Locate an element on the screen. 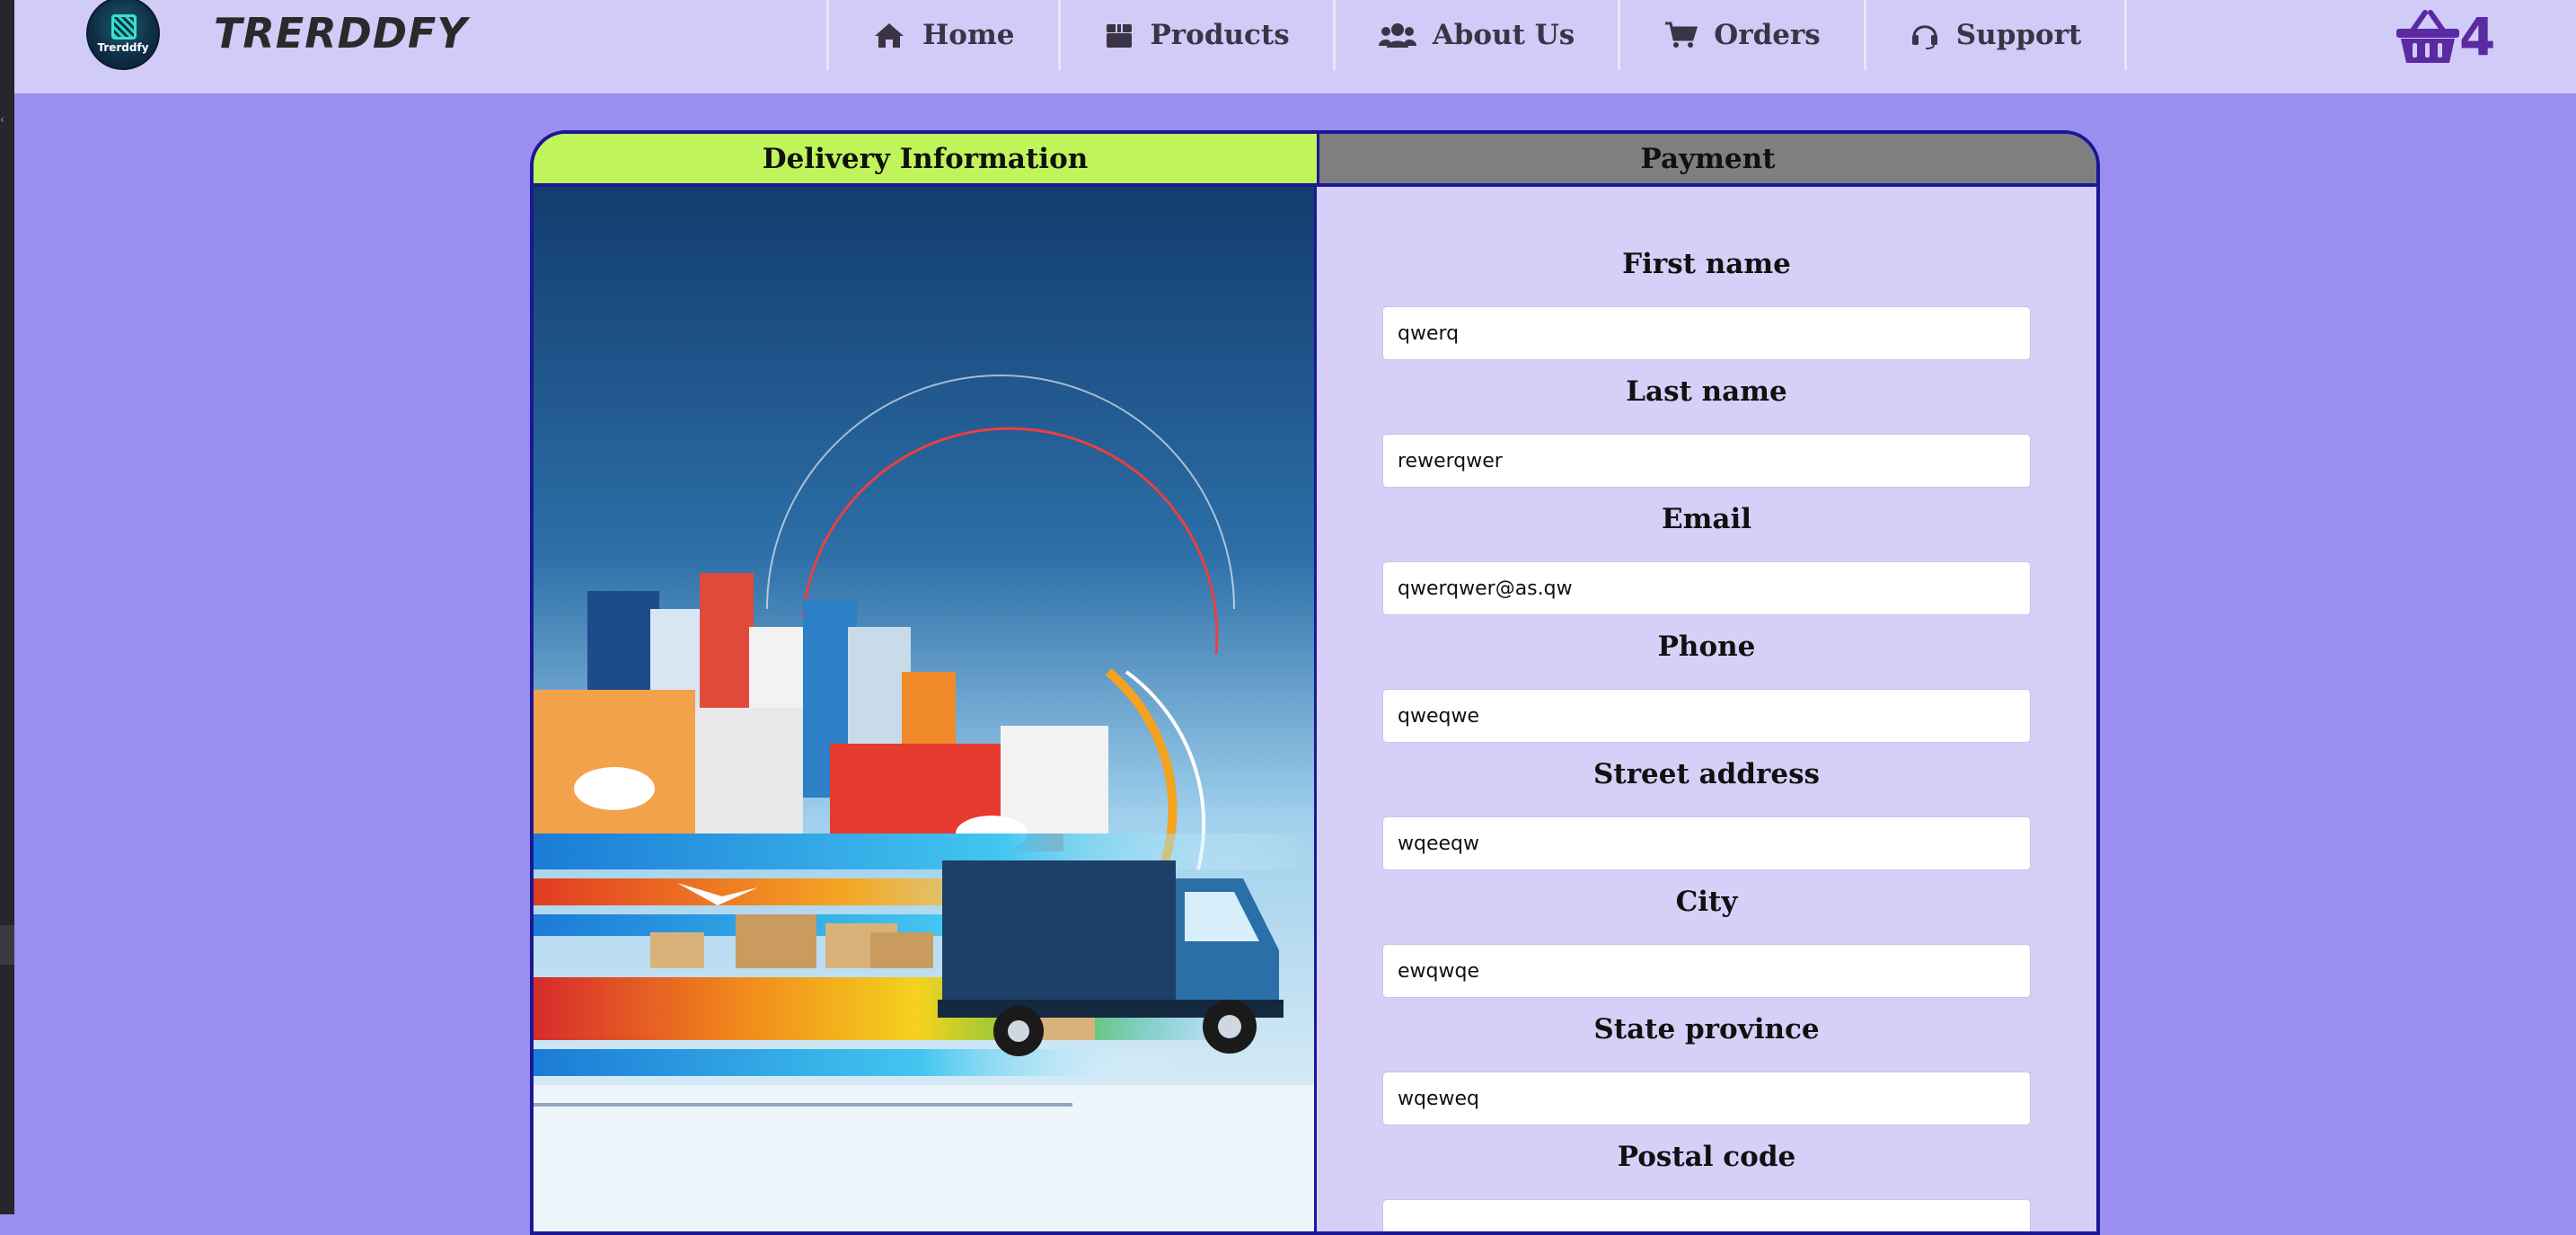 The height and width of the screenshot is (1235, 2576). last-name-label: Last name is located at coordinates (1706, 391).